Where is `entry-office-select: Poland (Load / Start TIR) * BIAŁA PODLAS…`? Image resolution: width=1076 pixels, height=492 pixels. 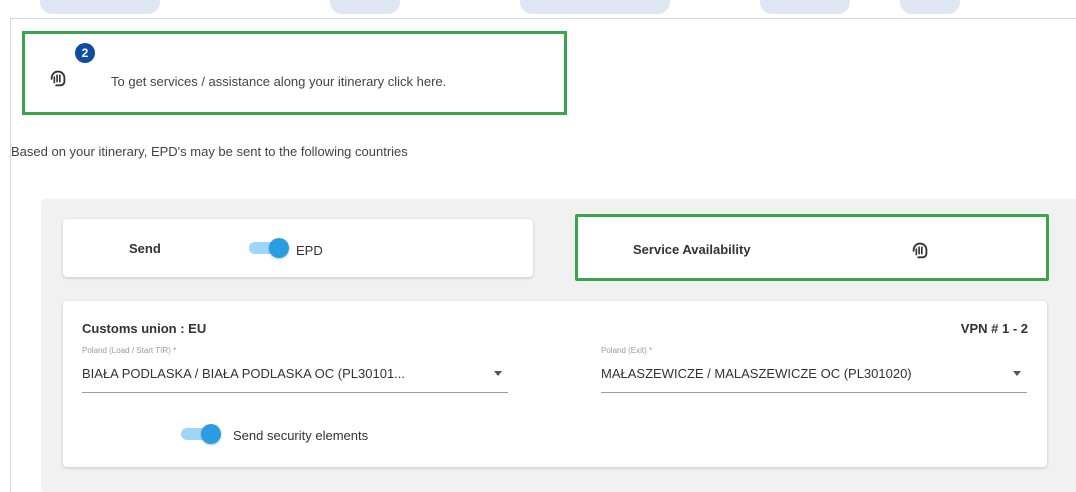
entry-office-select: Poland (Load / Start TIR) * BIAŁA PODLAS… is located at coordinates (295, 369).